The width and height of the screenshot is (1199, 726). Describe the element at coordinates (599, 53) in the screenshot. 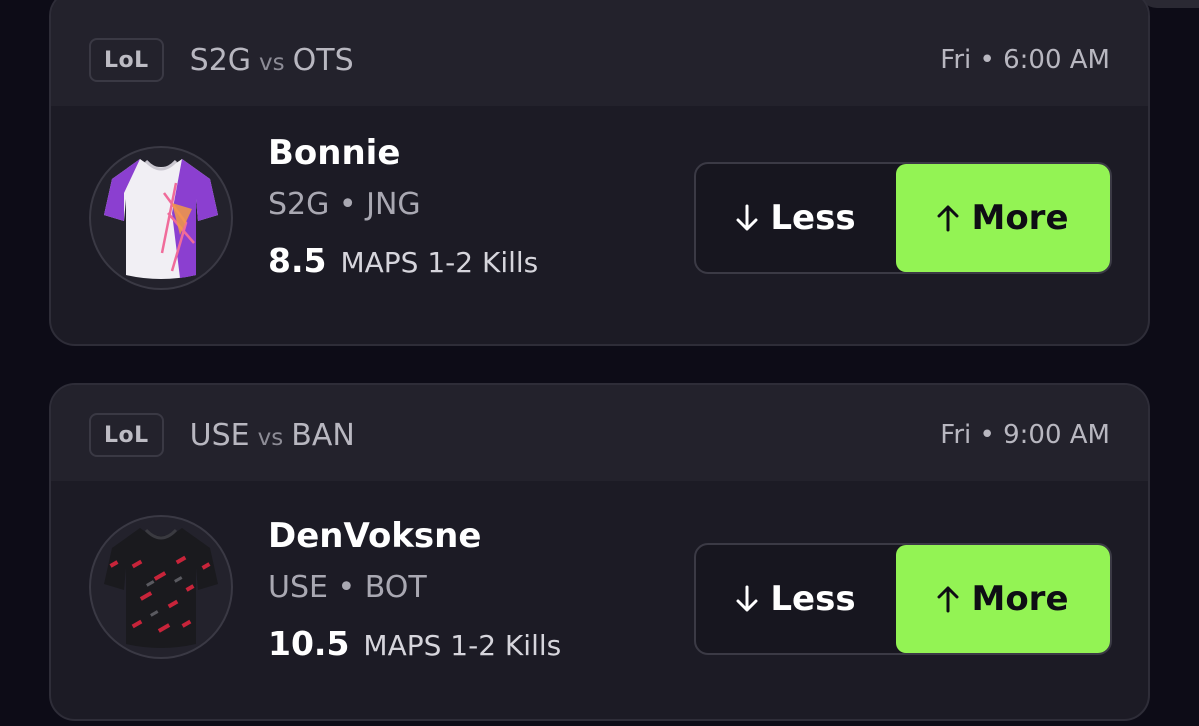

I see `card-header: LoL S2G vs OTS Fri • 6:00 AM` at that location.